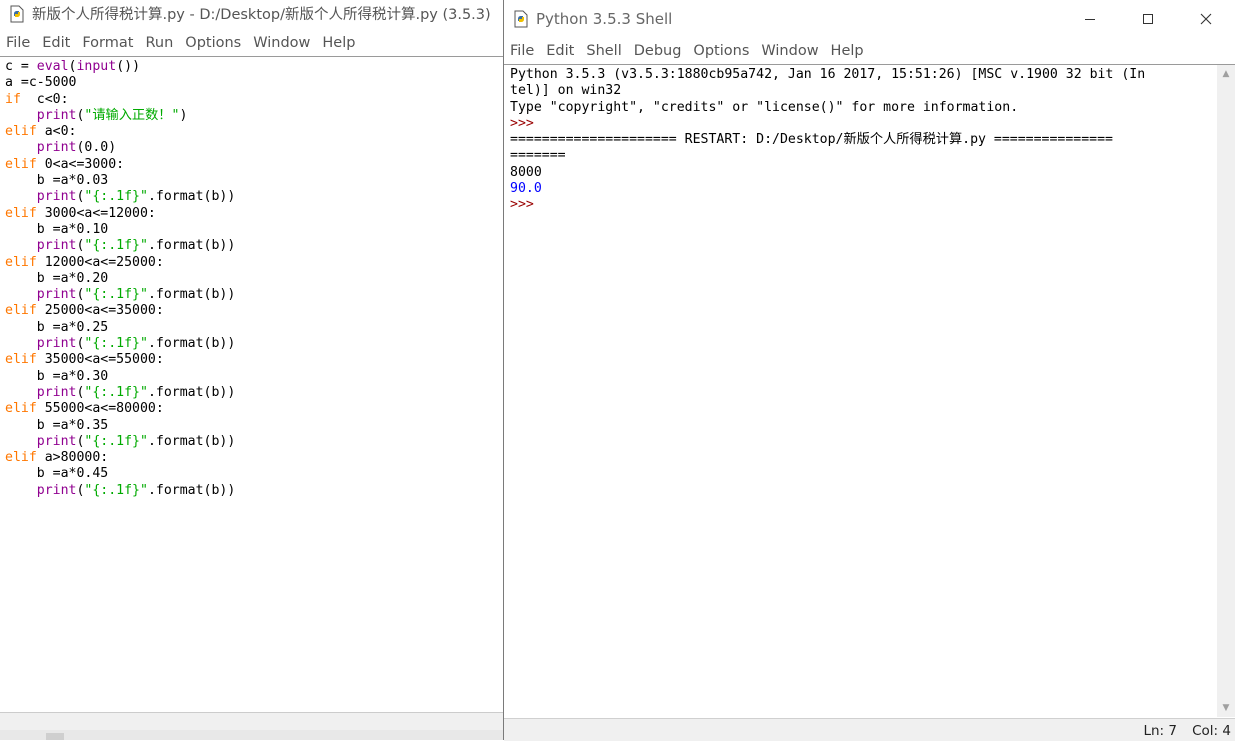  What do you see at coordinates (658, 51) in the screenshot?
I see `shell-menu-debug: Debug` at bounding box center [658, 51].